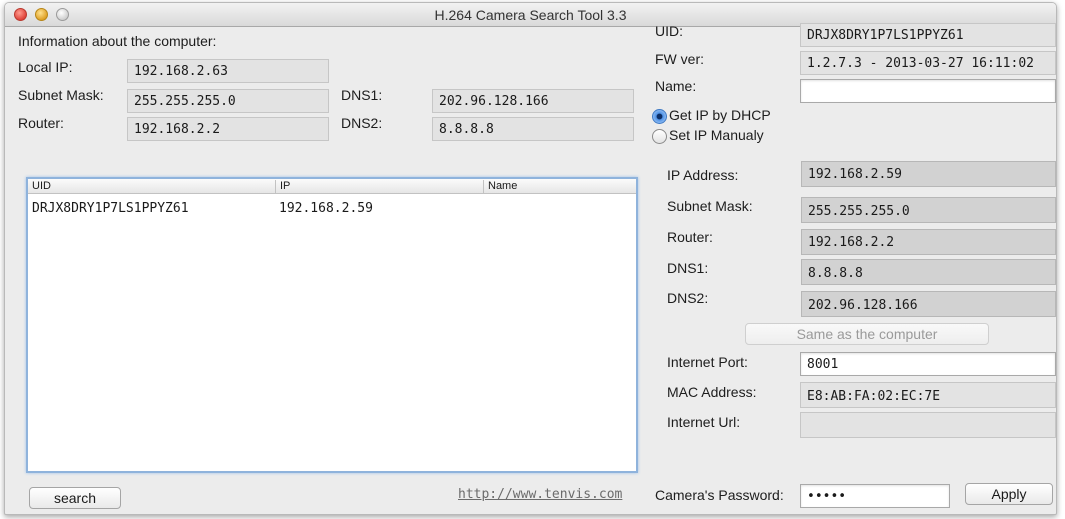 The height and width of the screenshot is (519, 1065). What do you see at coordinates (228, 129) in the screenshot?
I see `router-value: 192.168.2.2` at bounding box center [228, 129].